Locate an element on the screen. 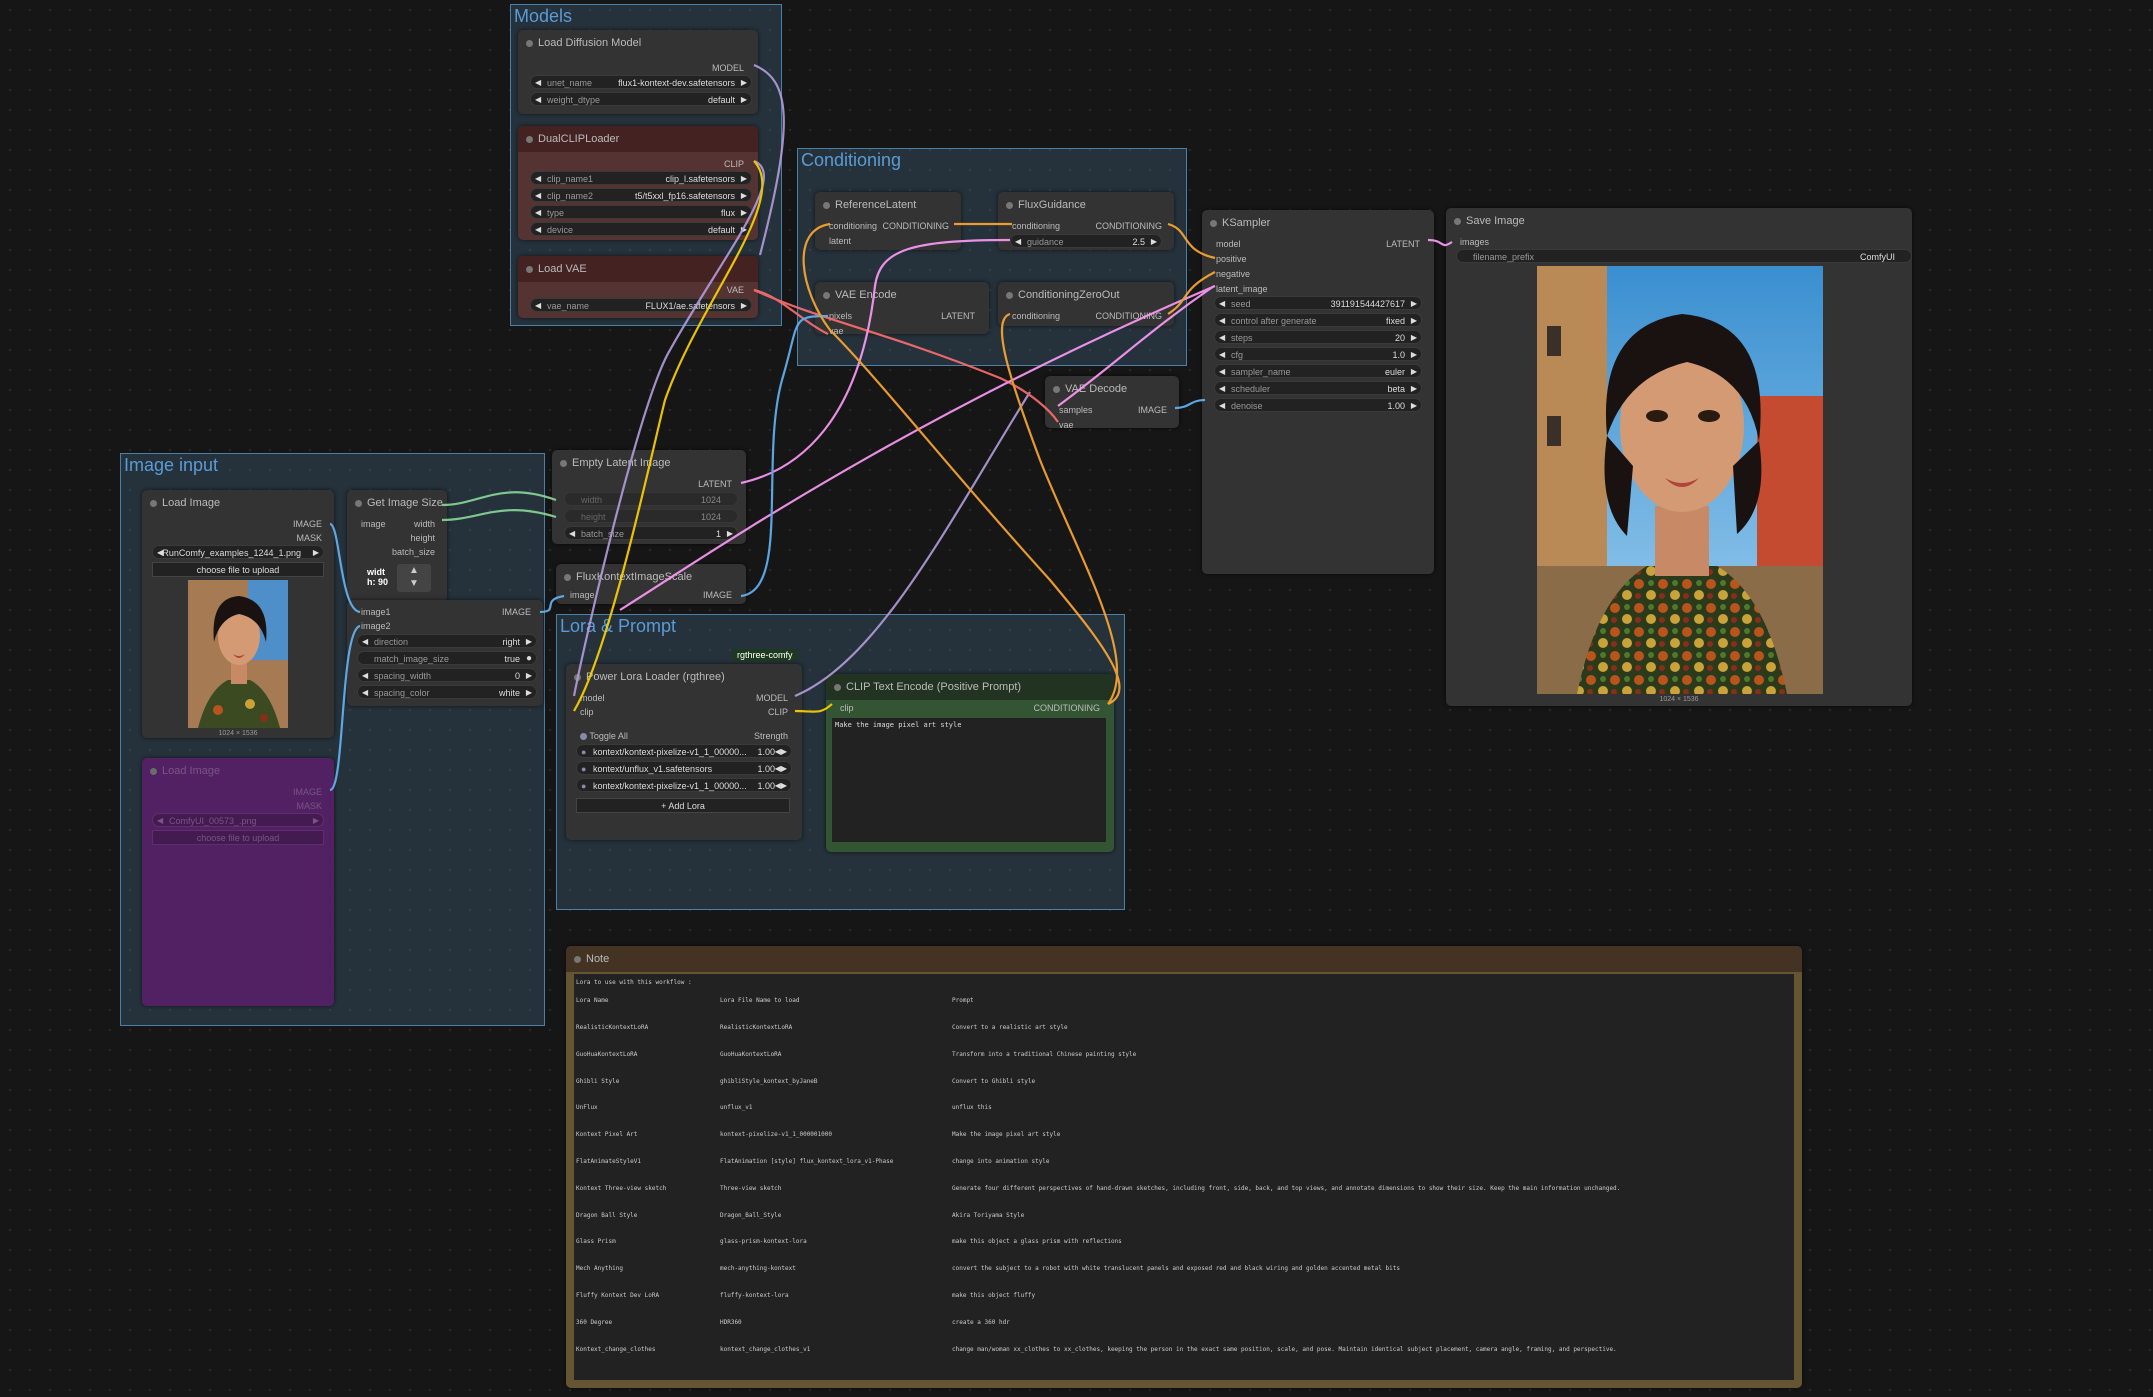 The height and width of the screenshot is (1397, 2153). height-widget: height 1024 is located at coordinates (651, 516).